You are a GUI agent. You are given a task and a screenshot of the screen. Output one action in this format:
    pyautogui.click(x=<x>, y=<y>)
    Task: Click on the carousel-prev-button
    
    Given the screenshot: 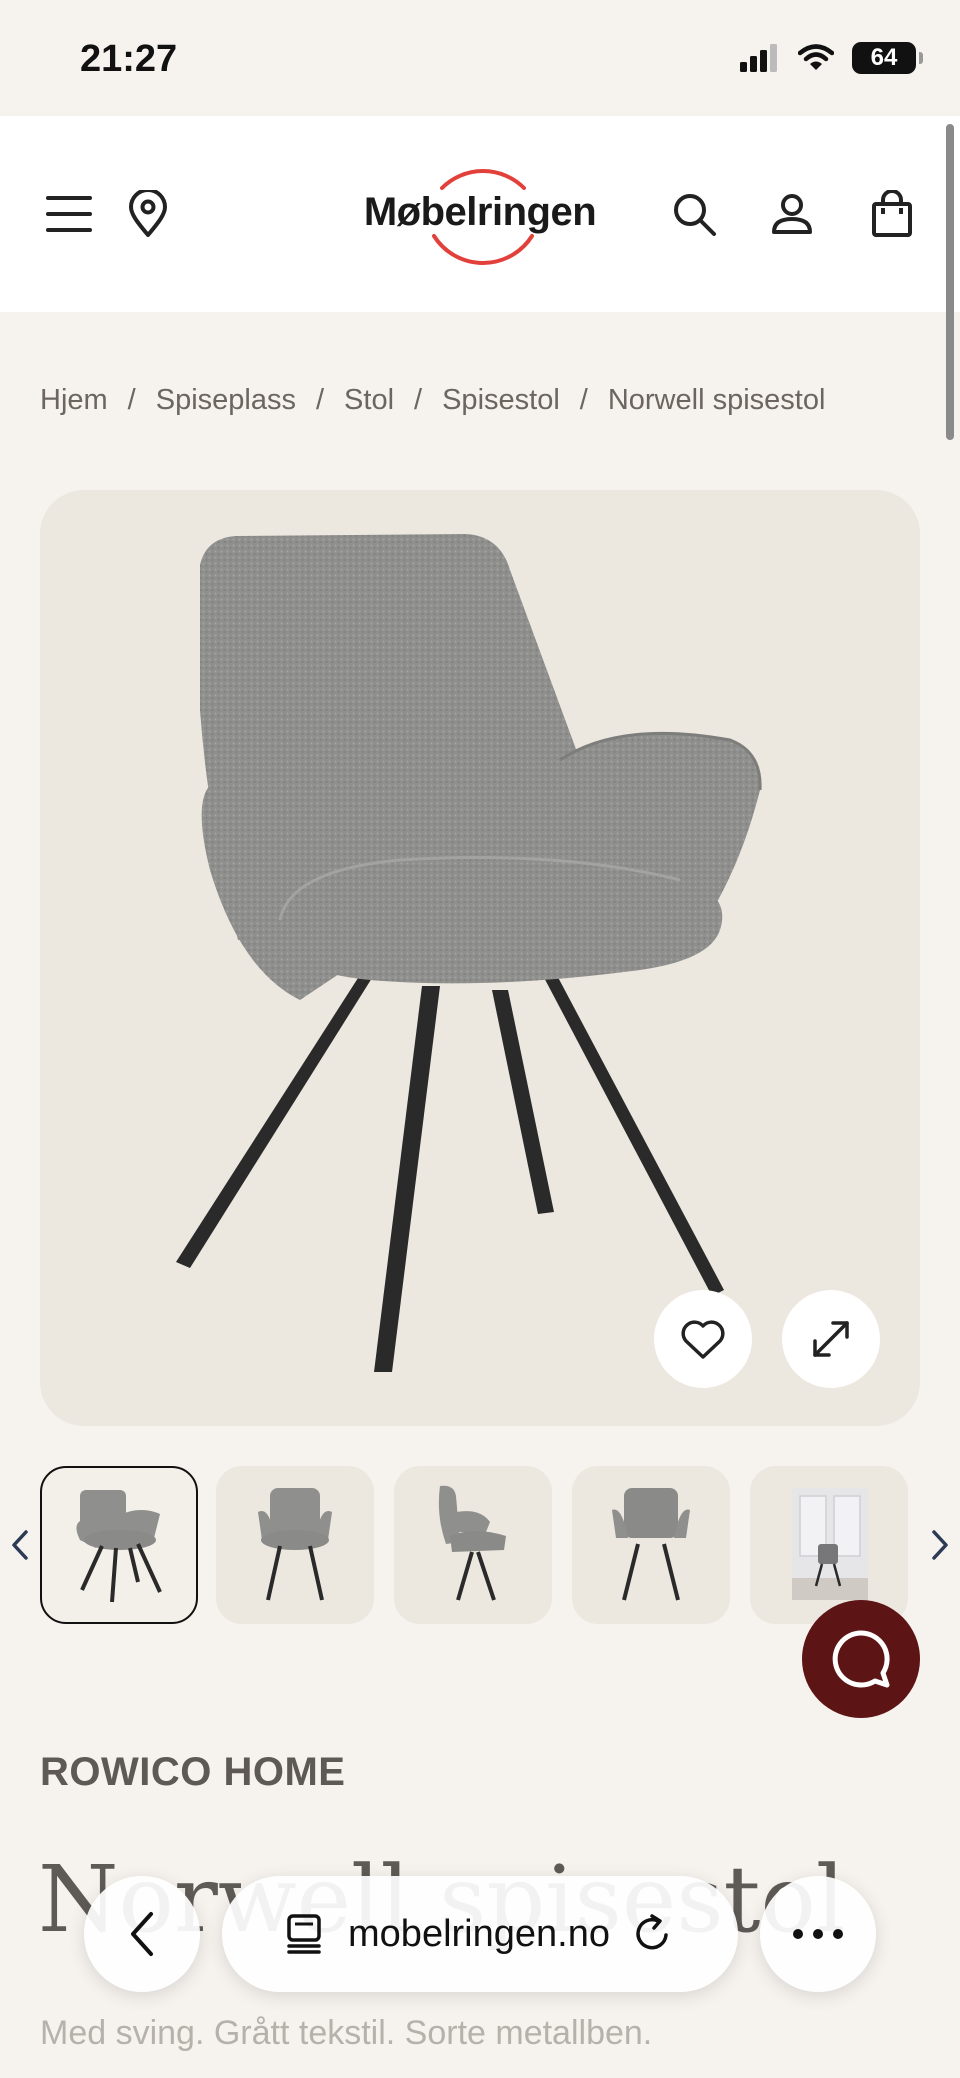 What is the action you would take?
    pyautogui.click(x=20, y=1545)
    